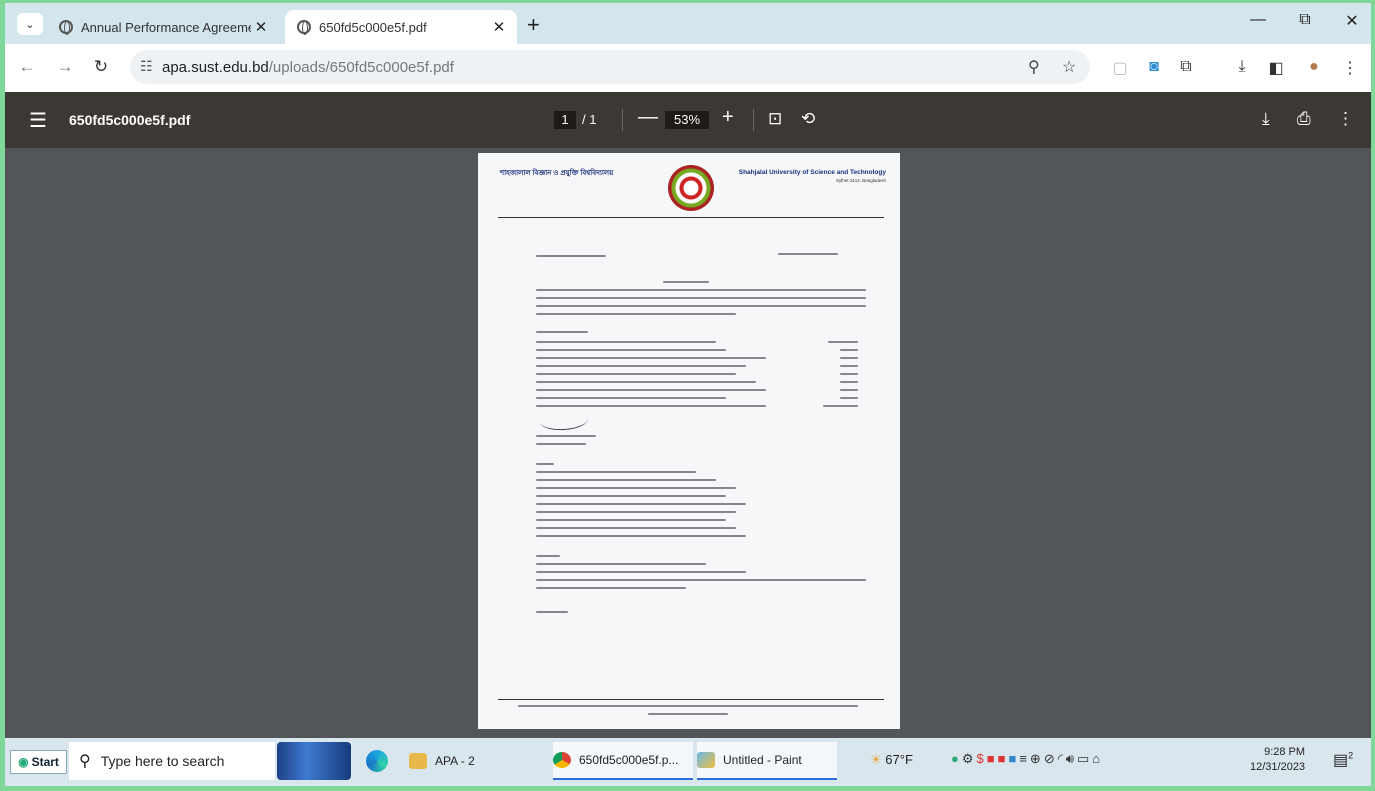  What do you see at coordinates (1071, 758) in the screenshot?
I see `volume-icon: 🔊︎` at bounding box center [1071, 758].